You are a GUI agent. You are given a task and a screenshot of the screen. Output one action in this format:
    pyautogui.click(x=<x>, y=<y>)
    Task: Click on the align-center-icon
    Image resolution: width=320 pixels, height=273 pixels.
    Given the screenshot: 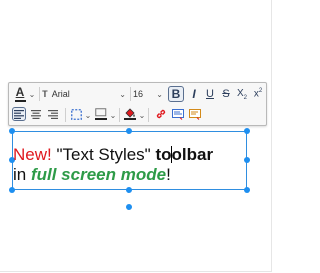 What is the action you would take?
    pyautogui.click(x=36, y=114)
    